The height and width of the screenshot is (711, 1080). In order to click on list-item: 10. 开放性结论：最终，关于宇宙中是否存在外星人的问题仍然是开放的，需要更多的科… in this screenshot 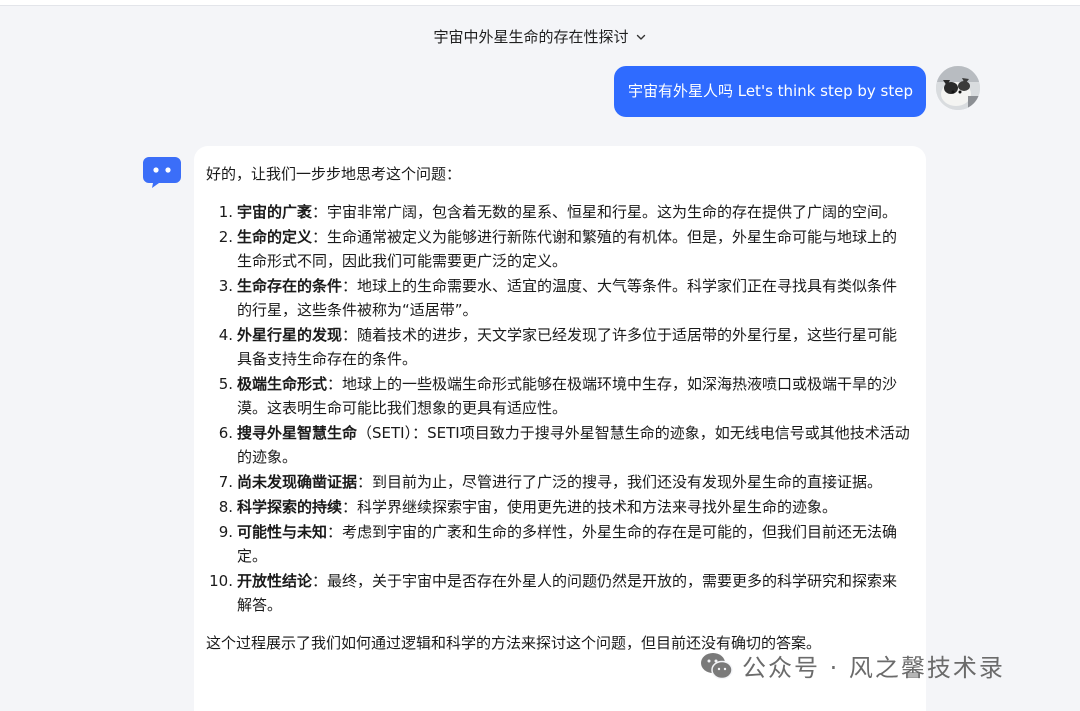, I will do `click(553, 593)`.